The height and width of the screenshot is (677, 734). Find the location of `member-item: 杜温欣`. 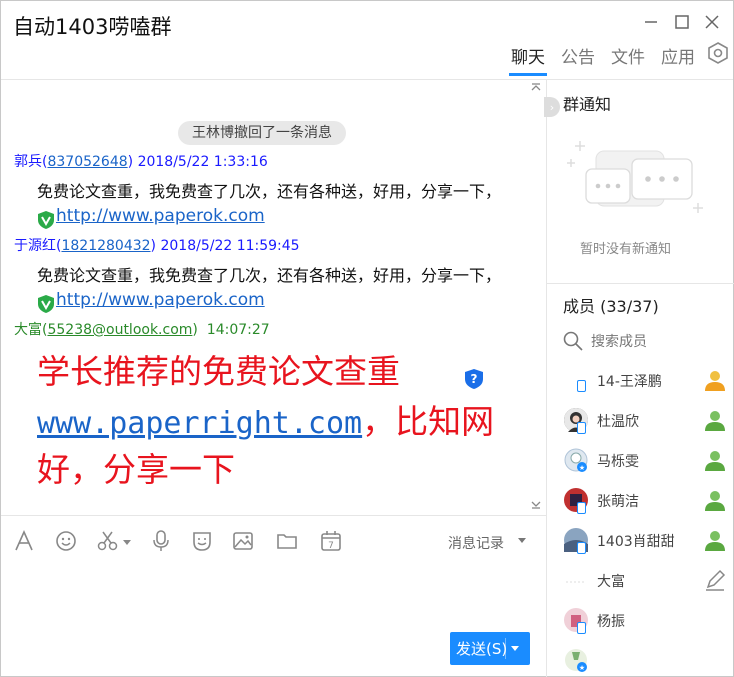

member-item: 杜温欣 is located at coordinates (647, 422).